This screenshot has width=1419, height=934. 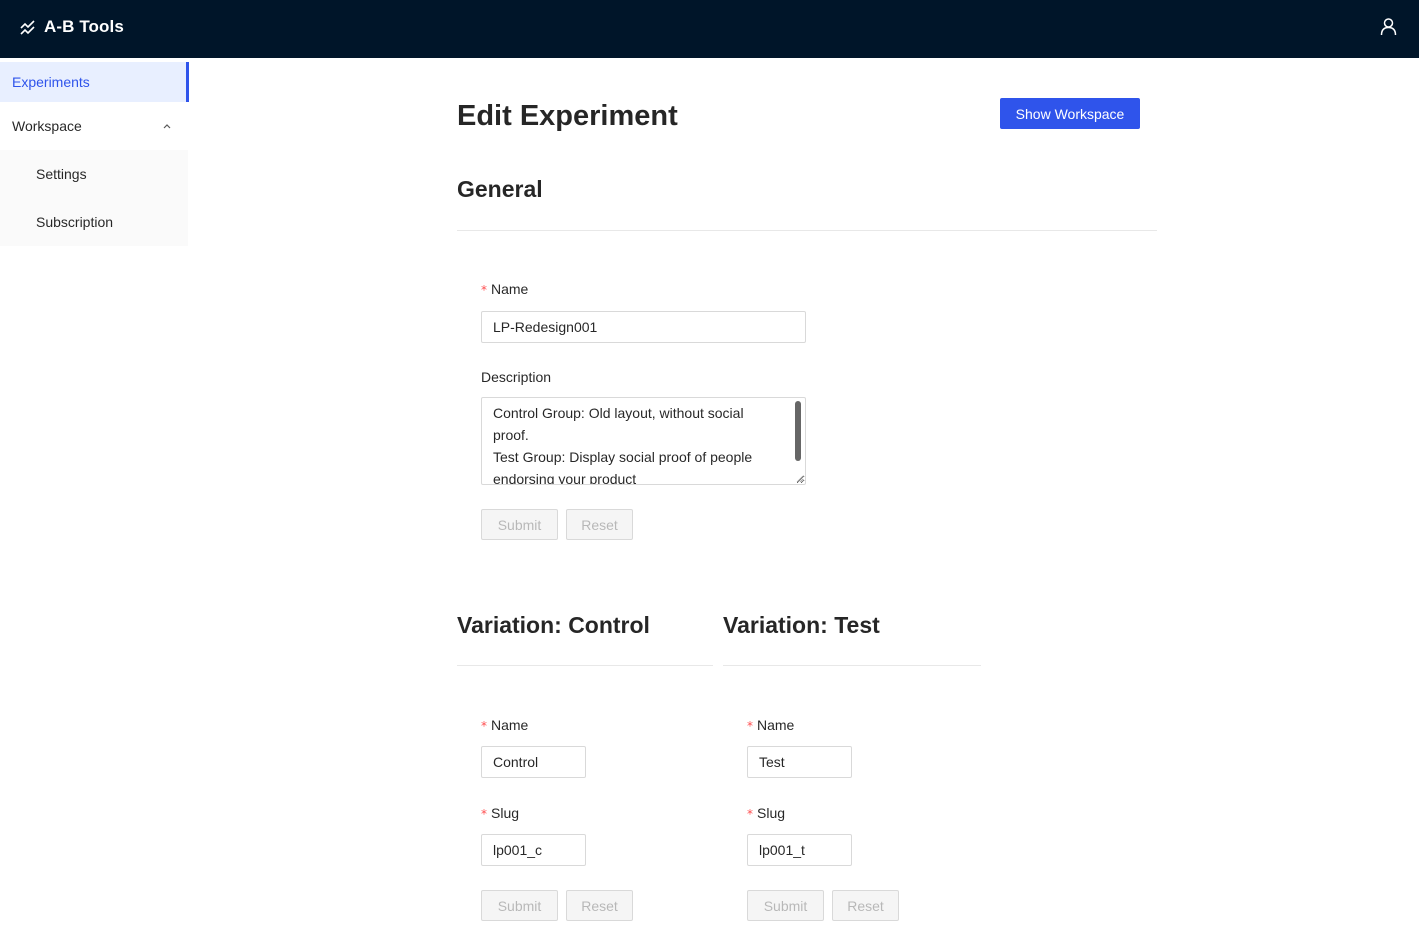 What do you see at coordinates (75, 222) in the screenshot?
I see `sidebar-item-label: Subscription` at bounding box center [75, 222].